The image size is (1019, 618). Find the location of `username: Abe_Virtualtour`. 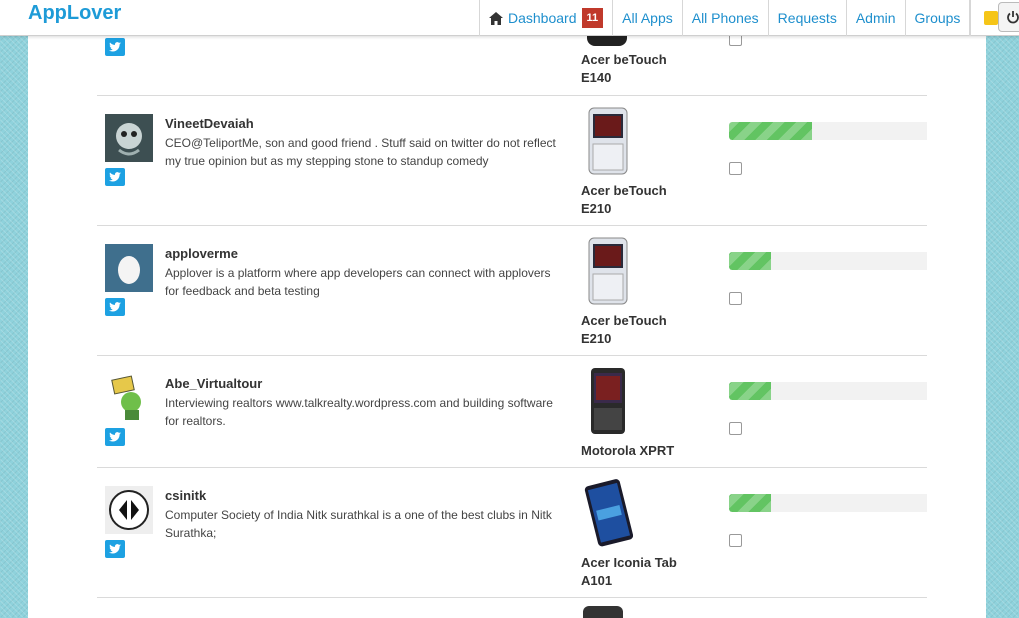

username: Abe_Virtualtour is located at coordinates (213, 383).